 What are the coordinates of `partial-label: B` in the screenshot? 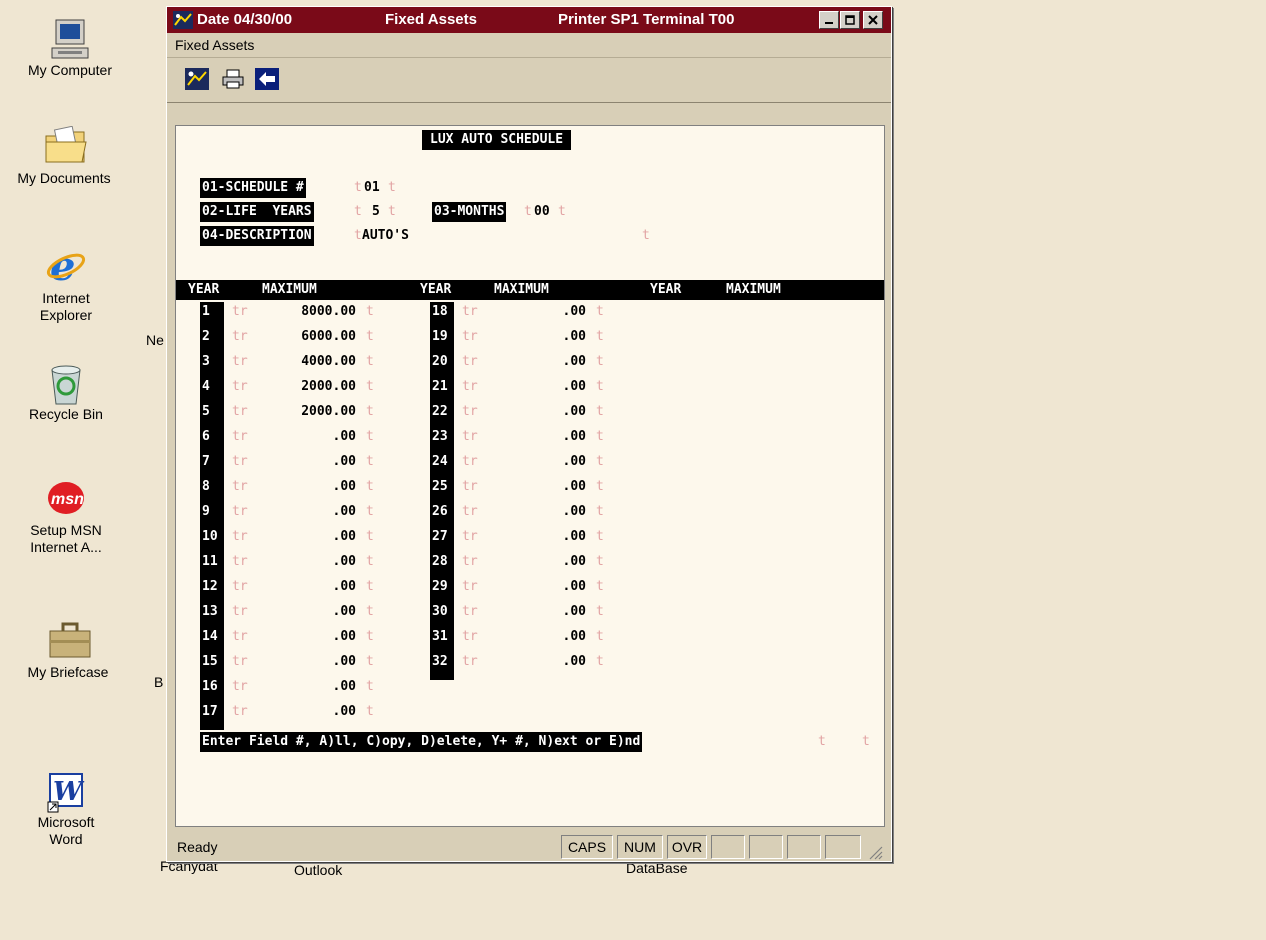 It's located at (159, 682).